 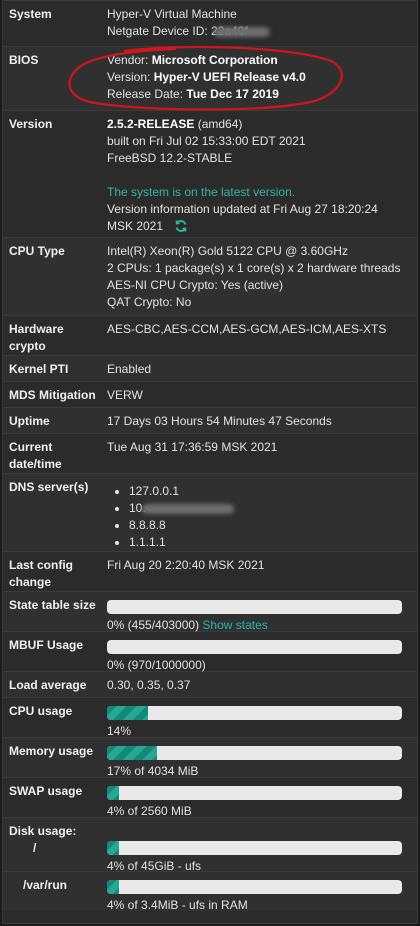 I want to click on version-label: Version, so click(x=31, y=124).